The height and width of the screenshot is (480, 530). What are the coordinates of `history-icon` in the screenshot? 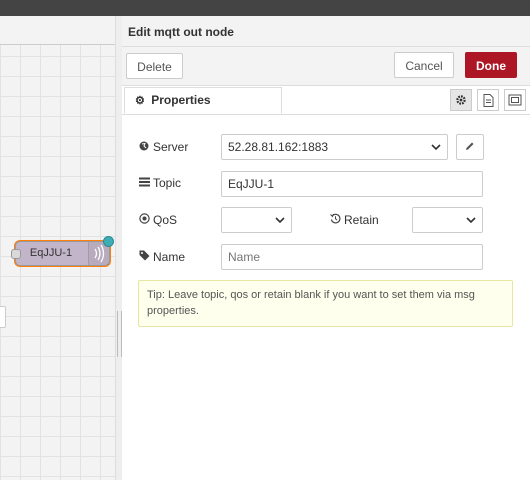 It's located at (335, 220).